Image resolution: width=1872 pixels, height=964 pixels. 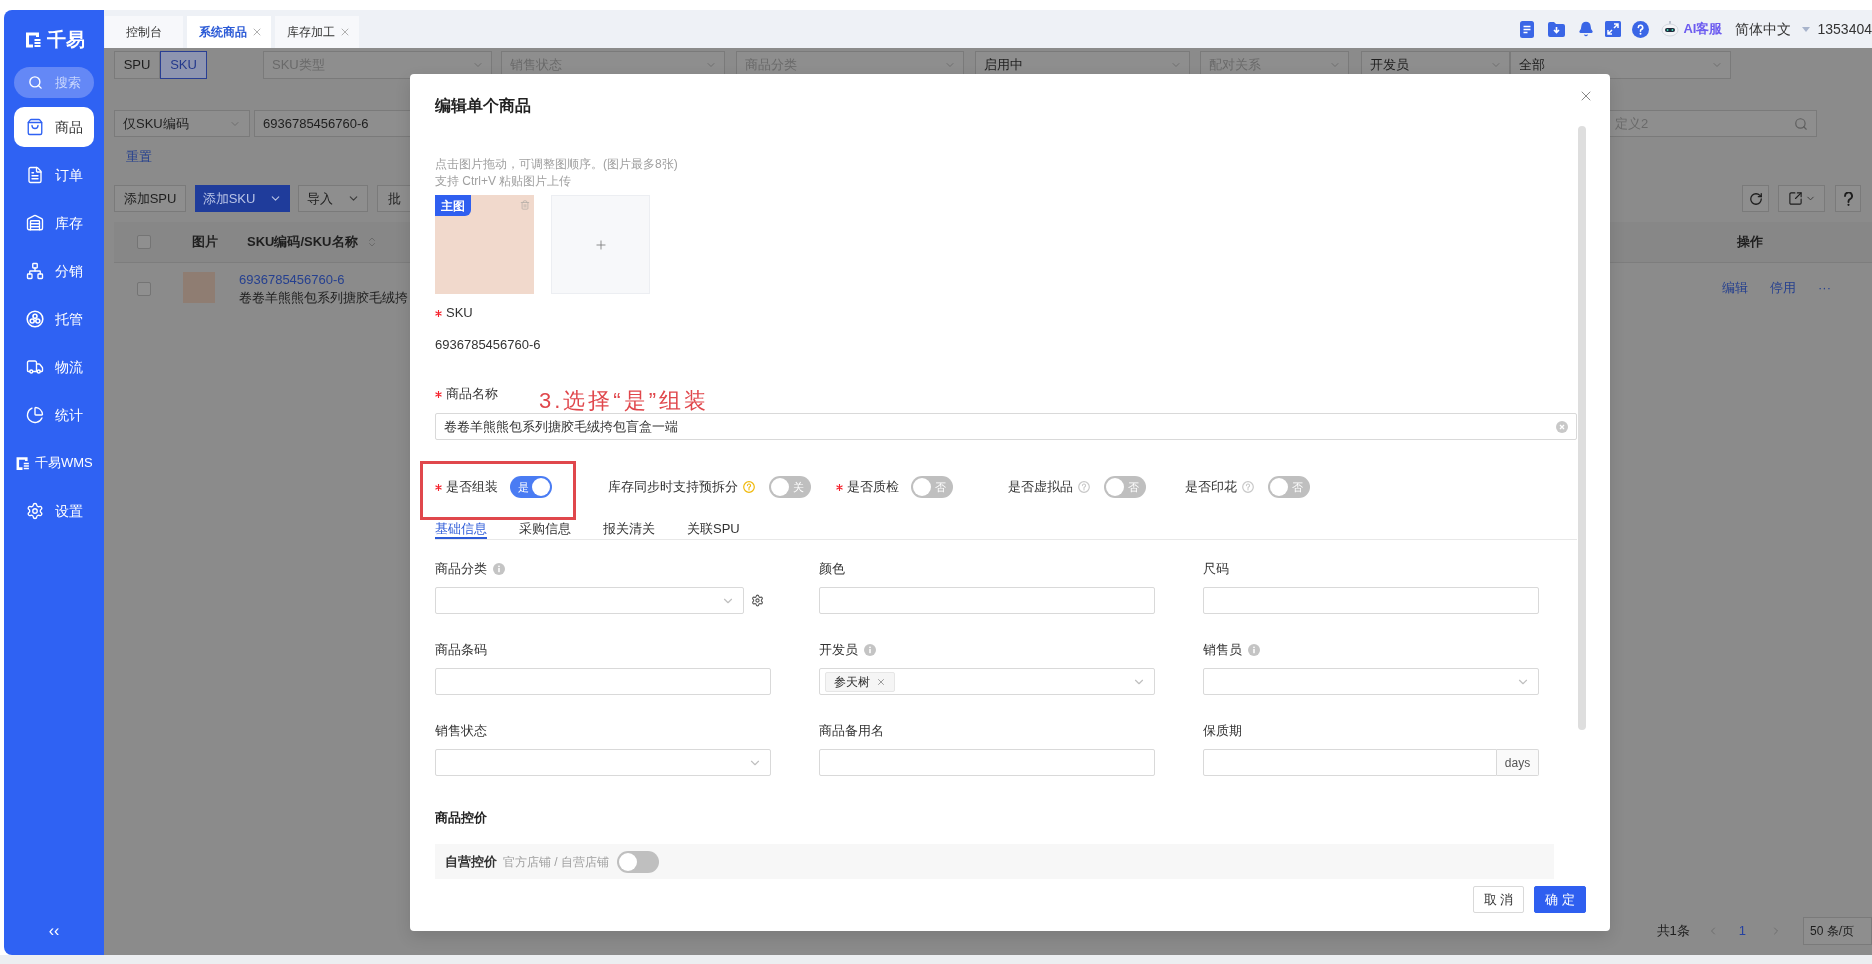 What do you see at coordinates (54, 223) in the screenshot?
I see `sidebar-item: 库存` at bounding box center [54, 223].